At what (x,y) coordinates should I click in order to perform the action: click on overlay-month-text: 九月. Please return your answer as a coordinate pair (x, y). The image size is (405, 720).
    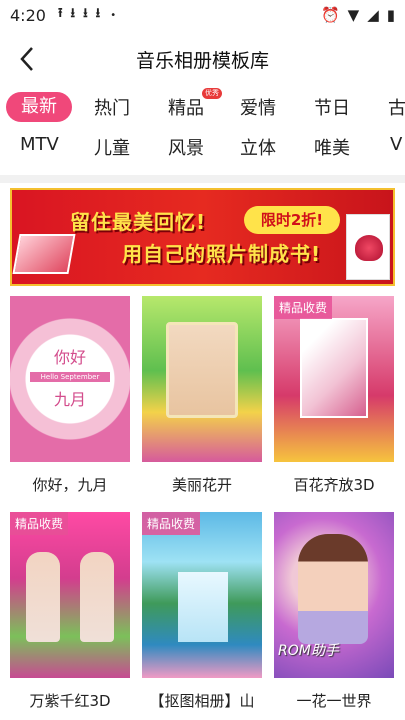
    Looking at the image, I should click on (69, 399).